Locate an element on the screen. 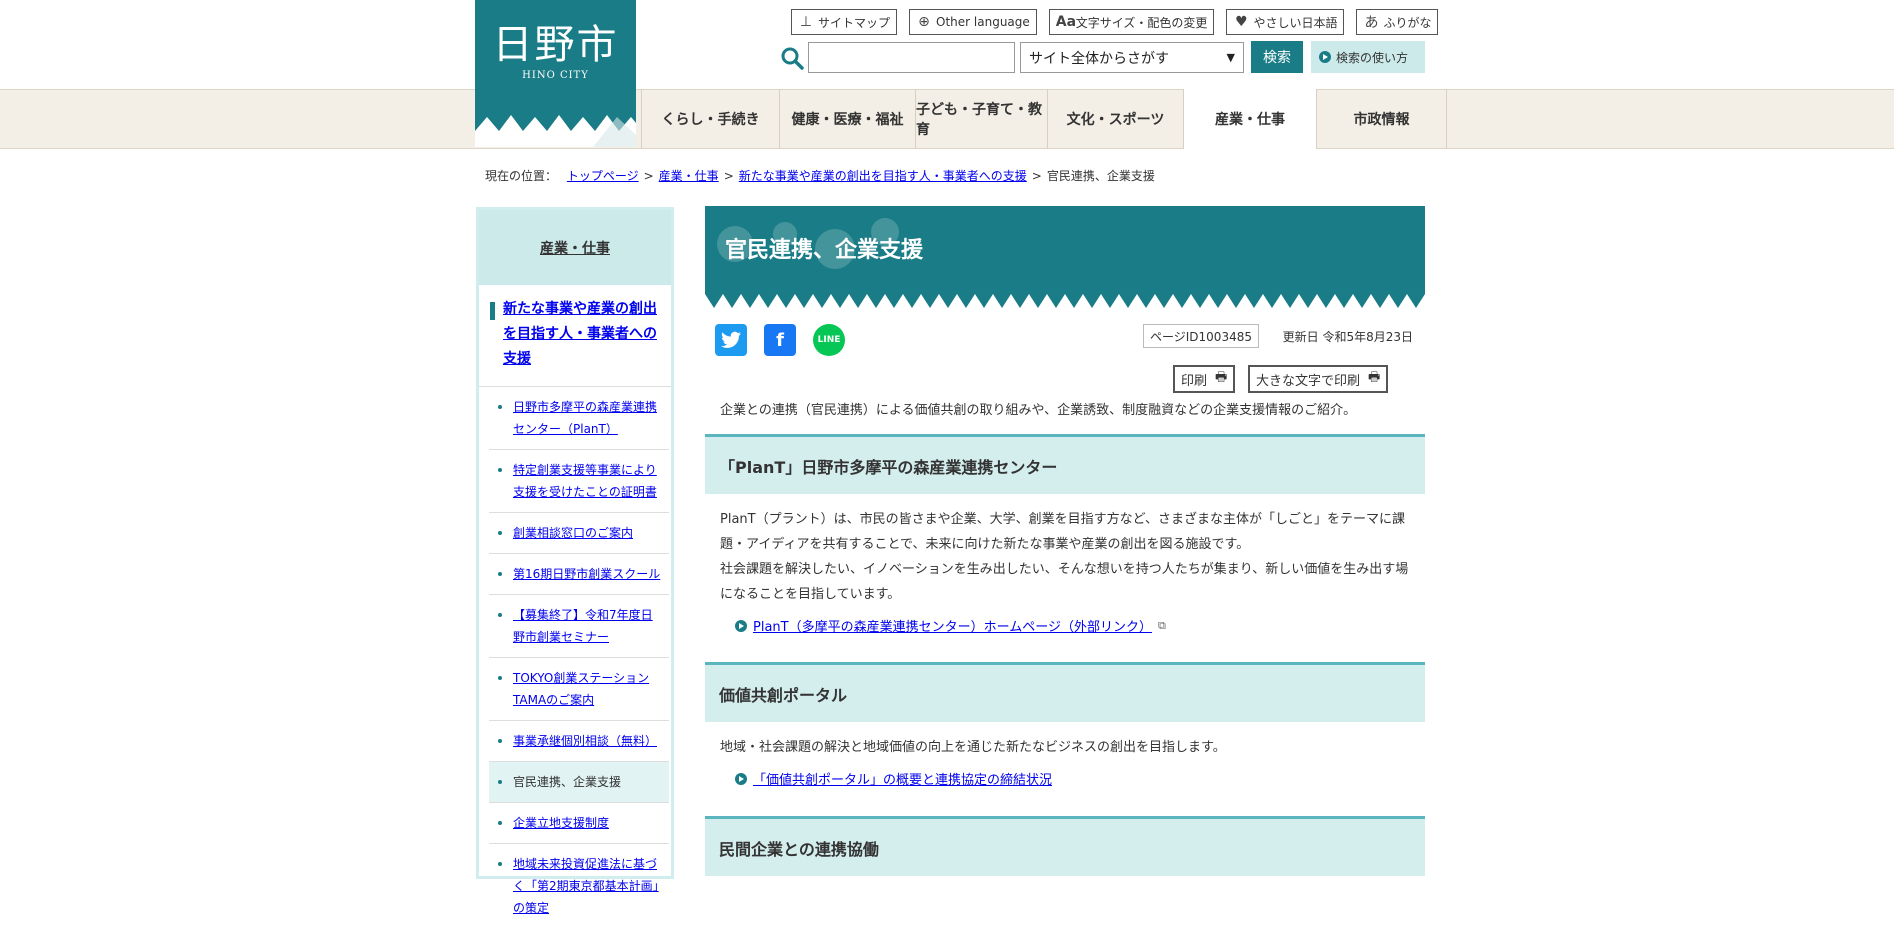 This screenshot has height=928, width=1894. sidebar-item-certificate: 特定創業支援等事業により支援を受けたことの証明書 is located at coordinates (579, 481).